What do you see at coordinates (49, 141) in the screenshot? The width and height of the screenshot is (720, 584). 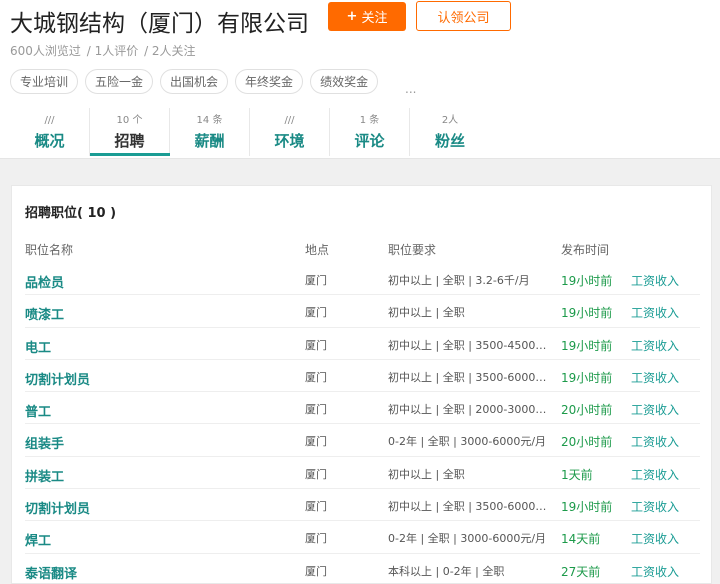 I see `tab-label: 概况` at bounding box center [49, 141].